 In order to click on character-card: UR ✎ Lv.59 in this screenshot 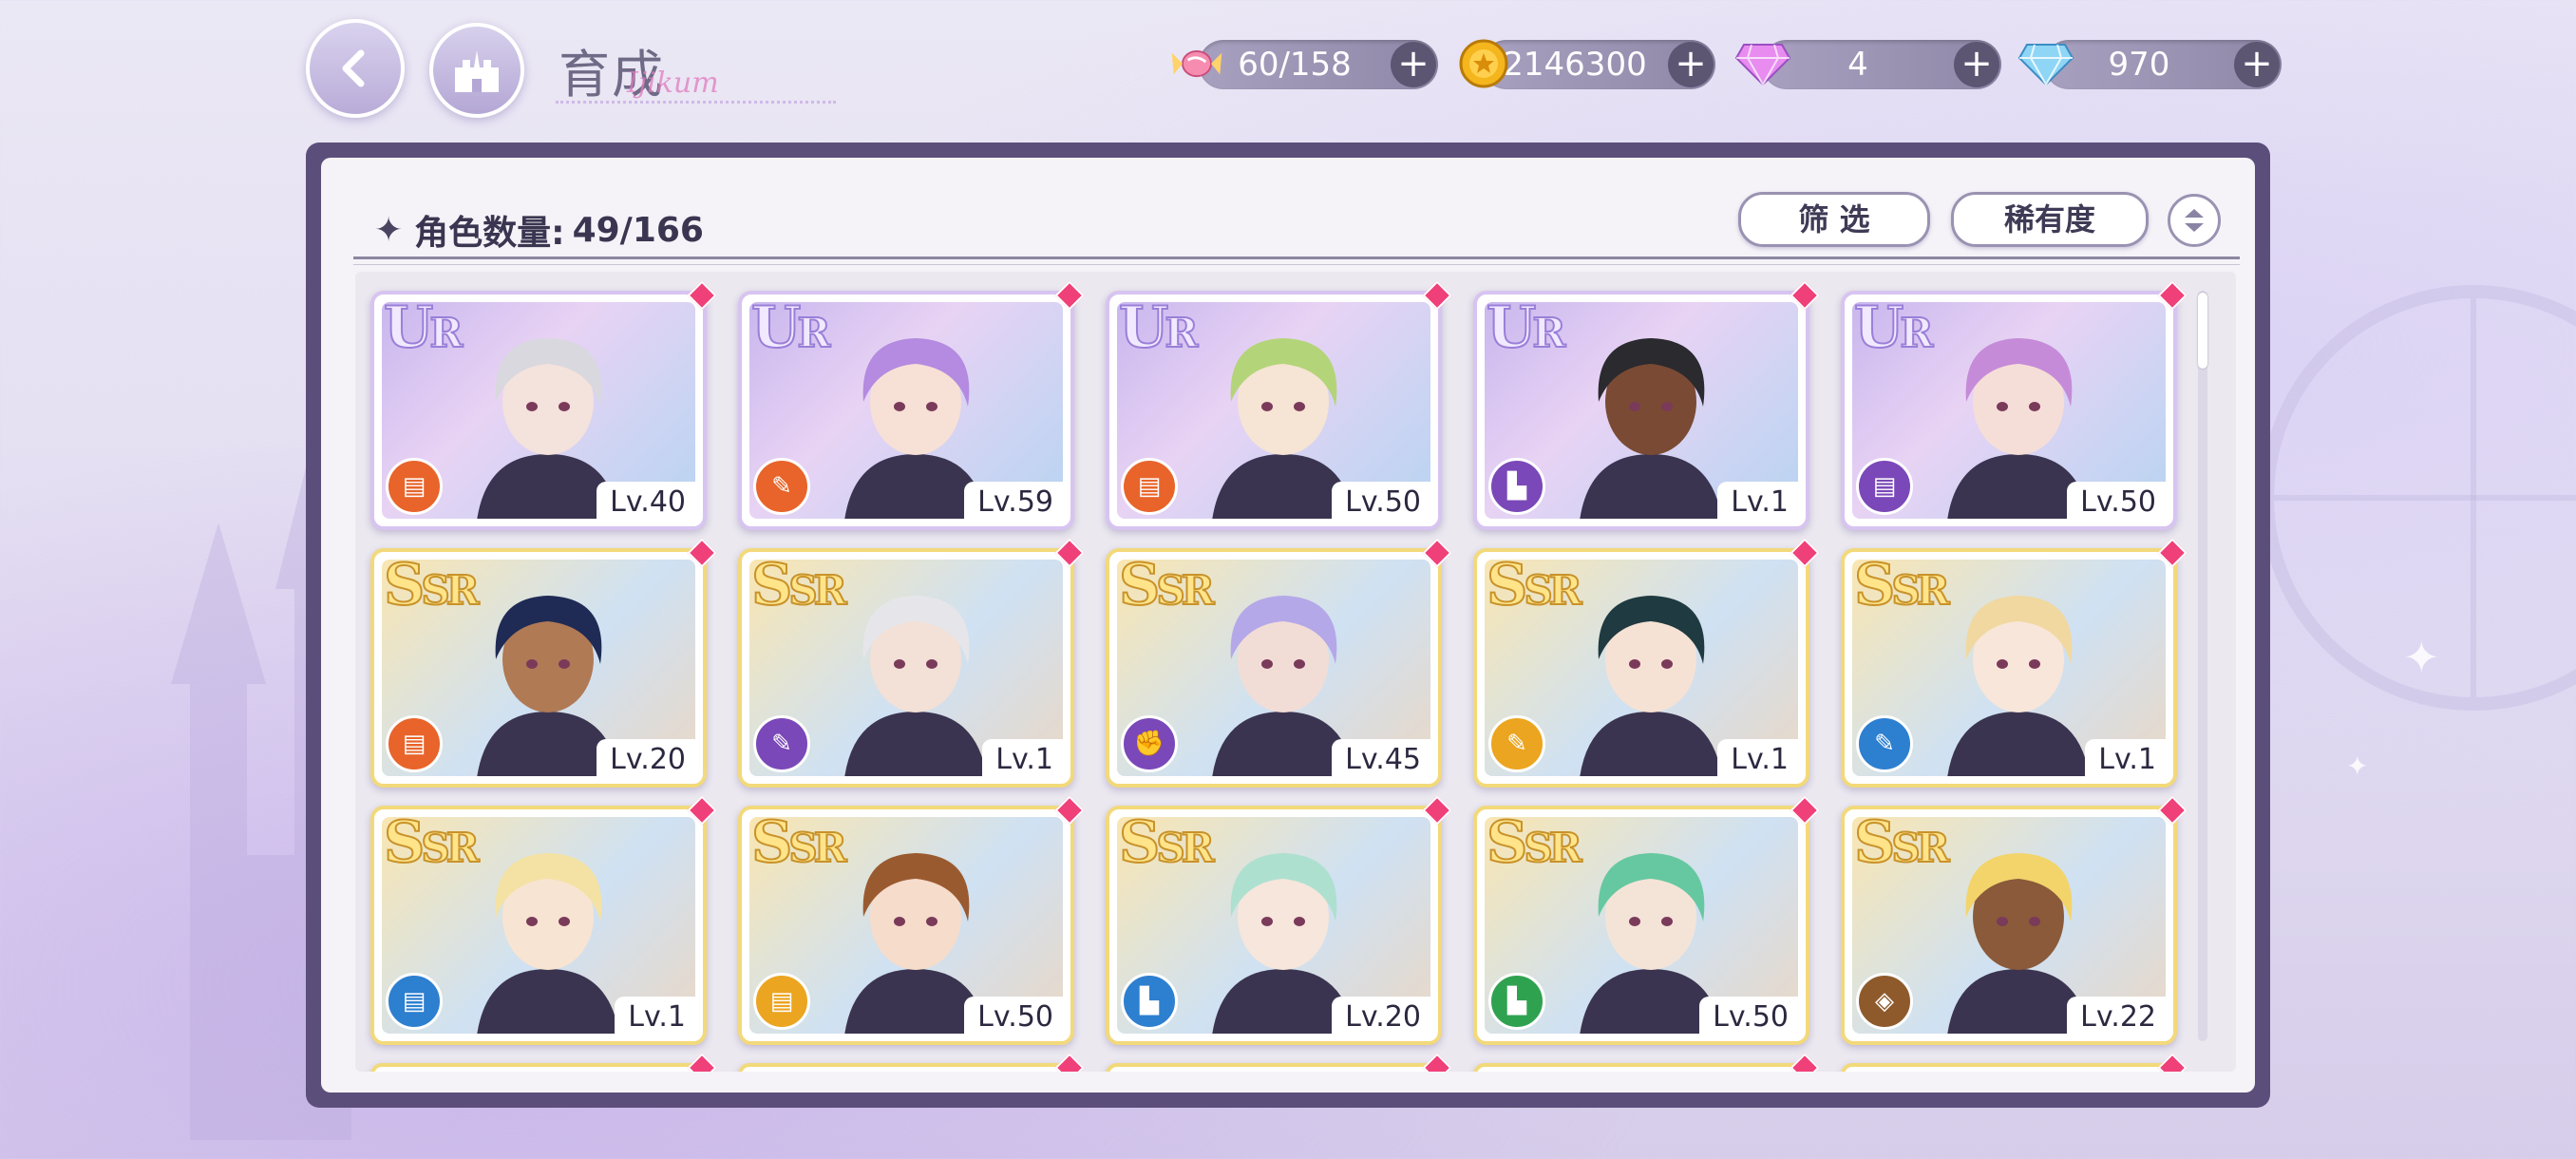, I will do `click(911, 405)`.